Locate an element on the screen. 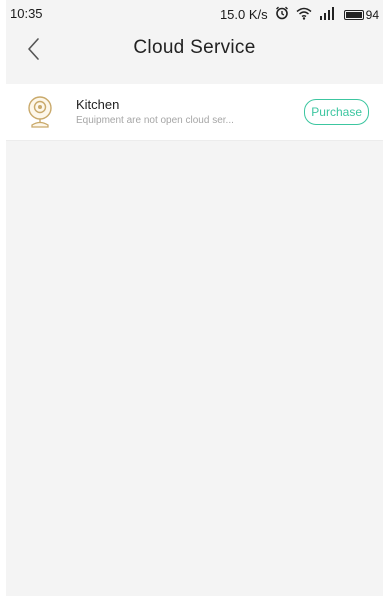 Image resolution: width=383 pixels, height=596 pixels. page-title: Cloud Service is located at coordinates (194, 47).